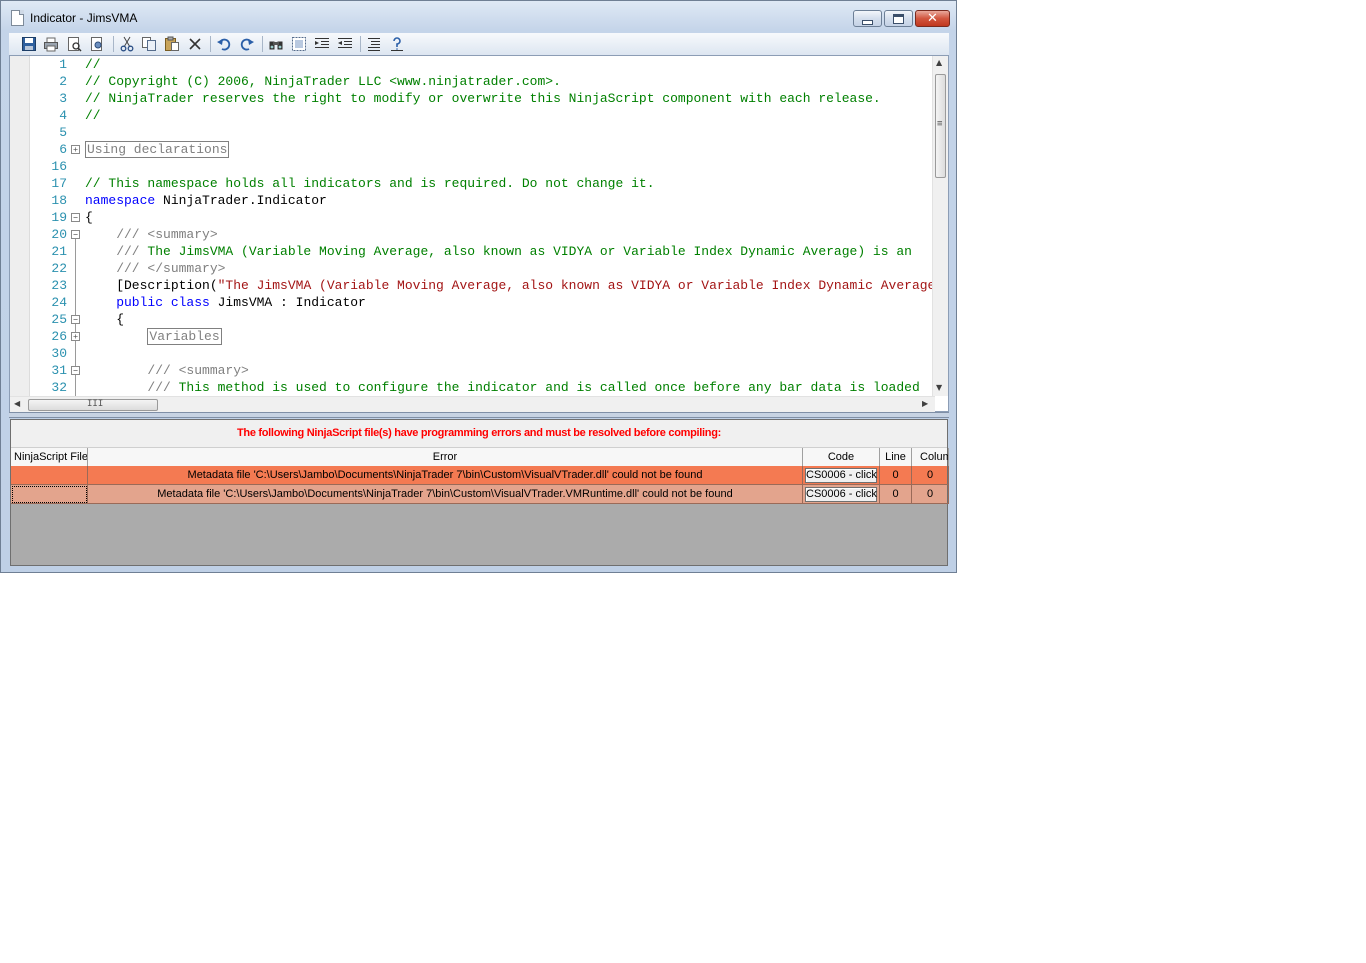 The width and height of the screenshot is (1366, 963). Describe the element at coordinates (867, 18) in the screenshot. I see `minimize-button` at that location.